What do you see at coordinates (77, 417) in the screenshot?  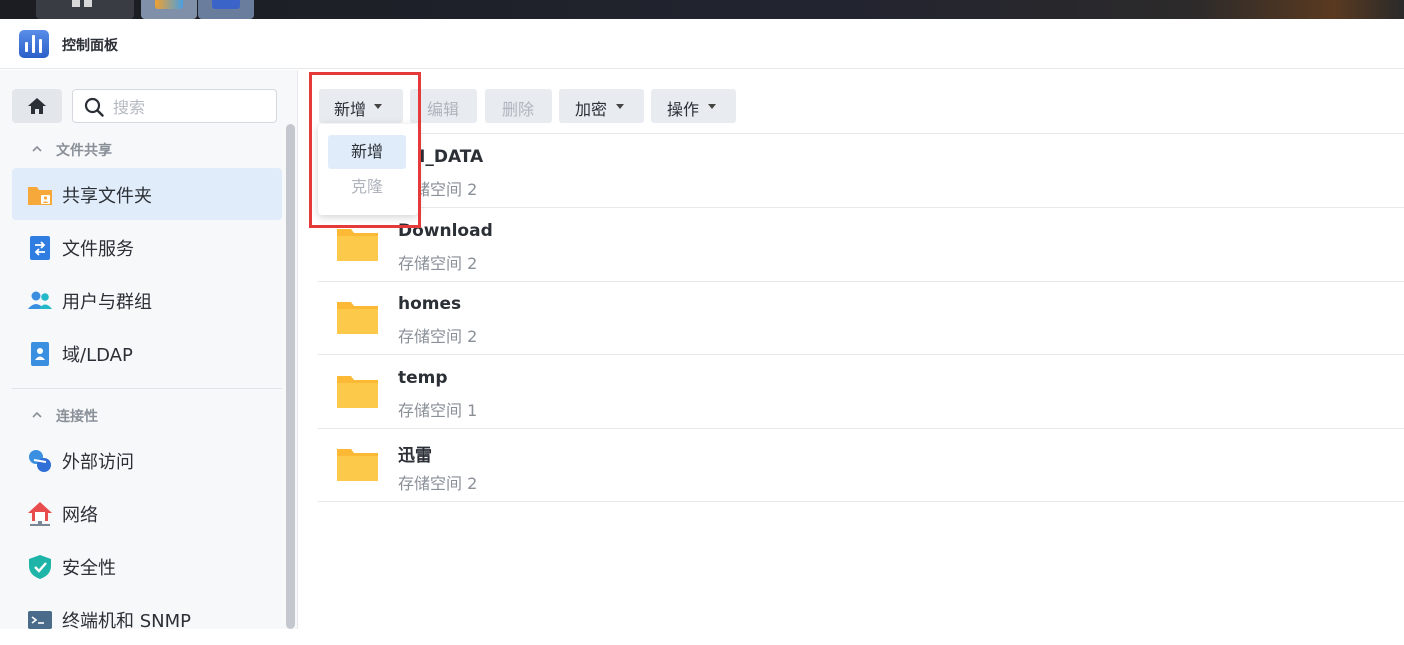 I see `section-title: 连接性` at bounding box center [77, 417].